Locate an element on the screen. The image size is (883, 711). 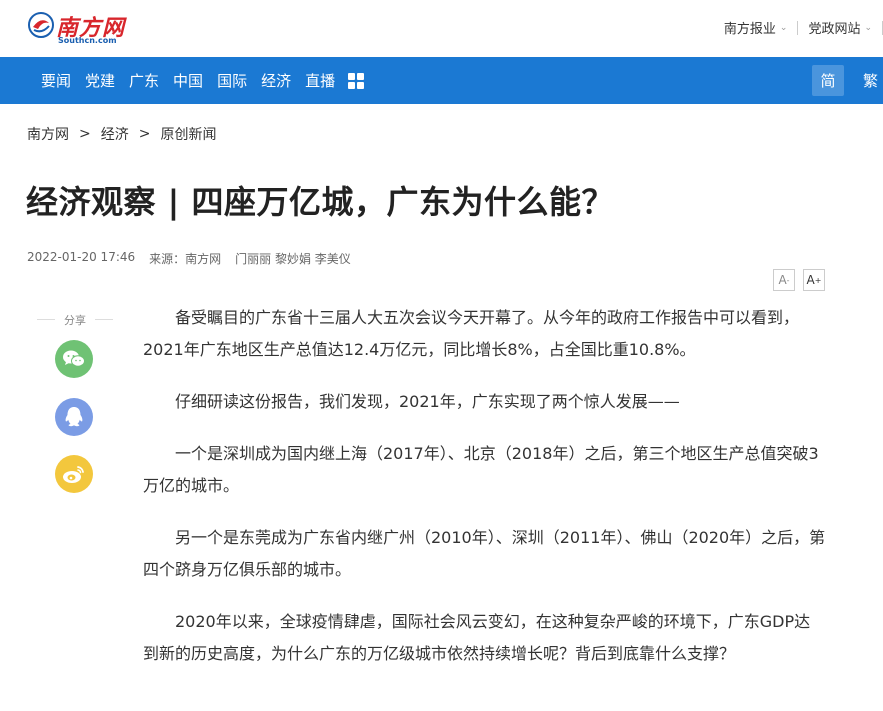
top-header: 南方网 Southcn.com 南方报业 ⌄ 党政网站 ⌄ is located at coordinates (441, 28).